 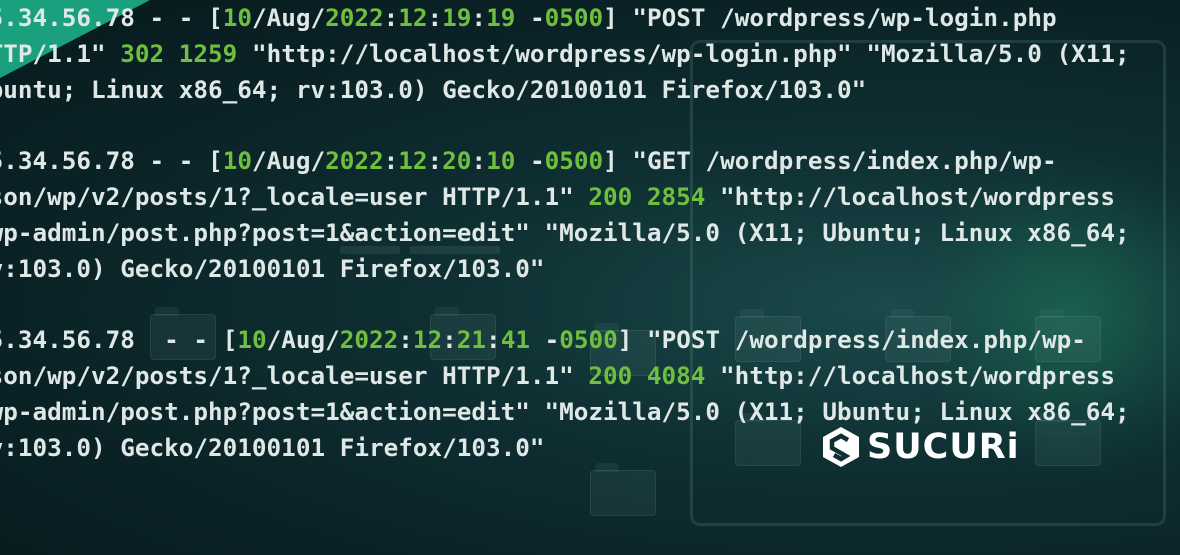 What do you see at coordinates (623, 489) in the screenshot?
I see `folder-icon` at bounding box center [623, 489].